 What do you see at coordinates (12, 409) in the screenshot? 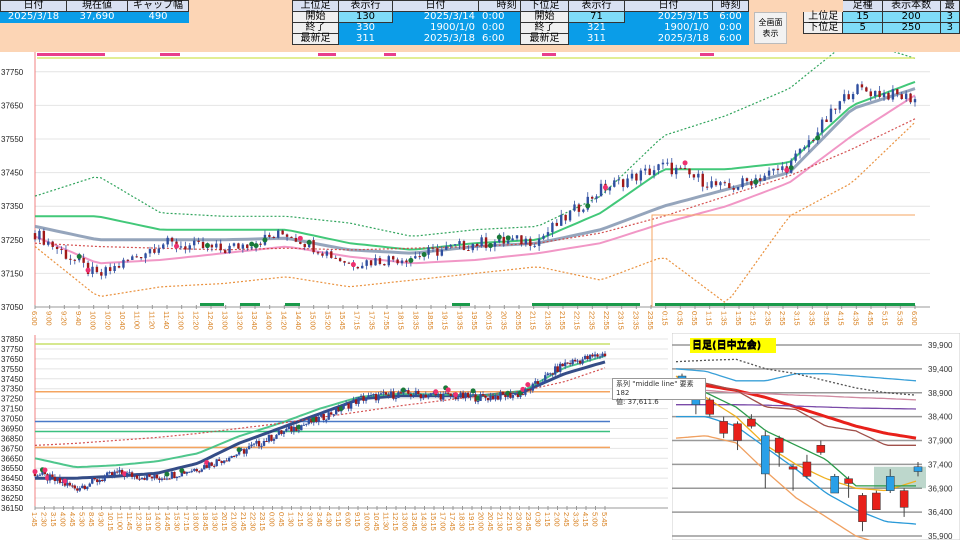
I see `y-tick-label: 37150` at bounding box center [12, 409].